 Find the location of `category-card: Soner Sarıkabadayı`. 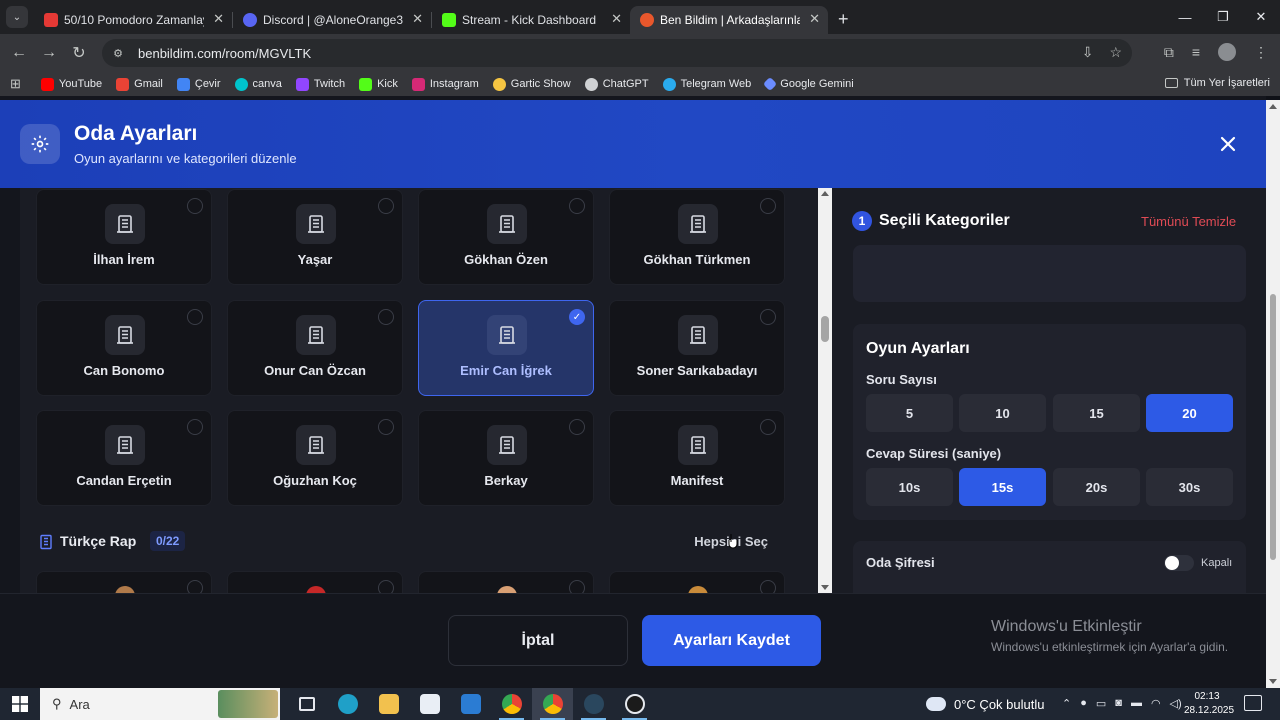

category-card: Soner Sarıkabadayı is located at coordinates (697, 348).